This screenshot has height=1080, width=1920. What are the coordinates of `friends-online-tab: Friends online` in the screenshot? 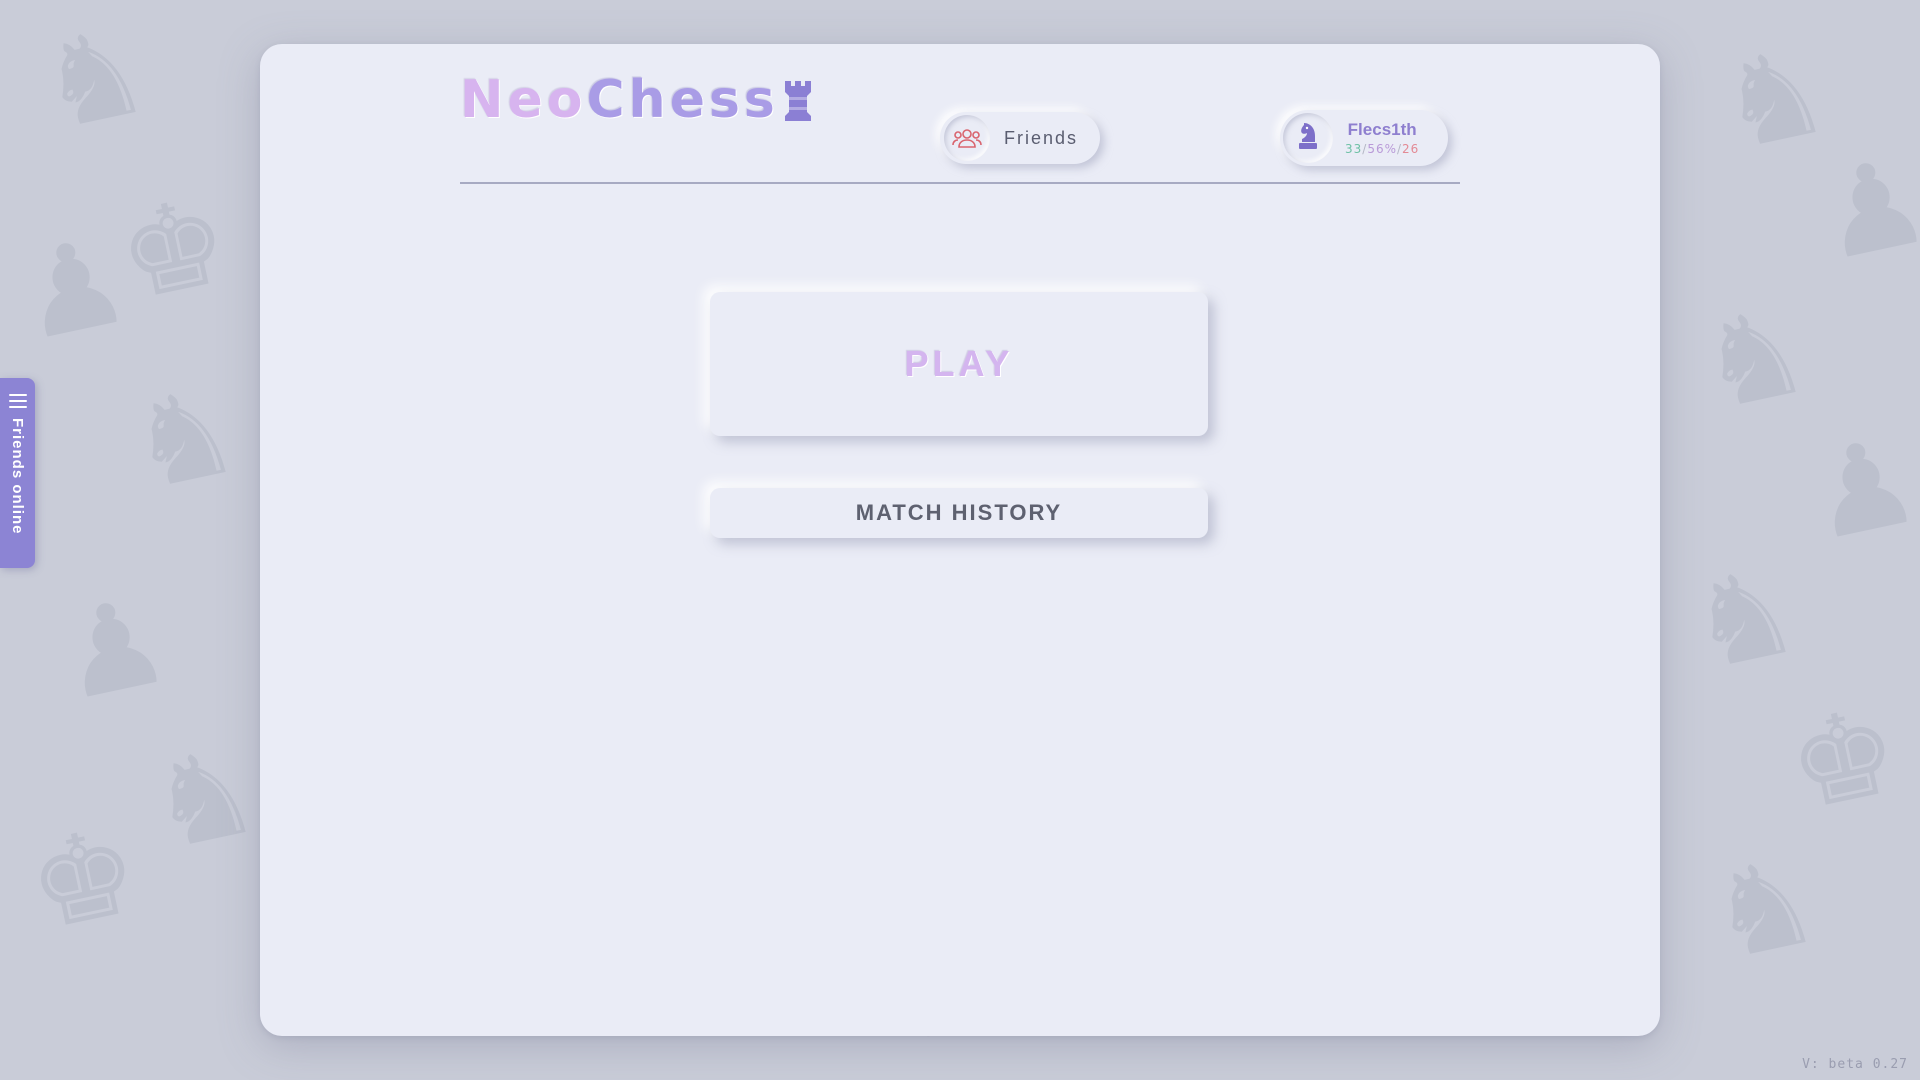 It's located at (17, 473).